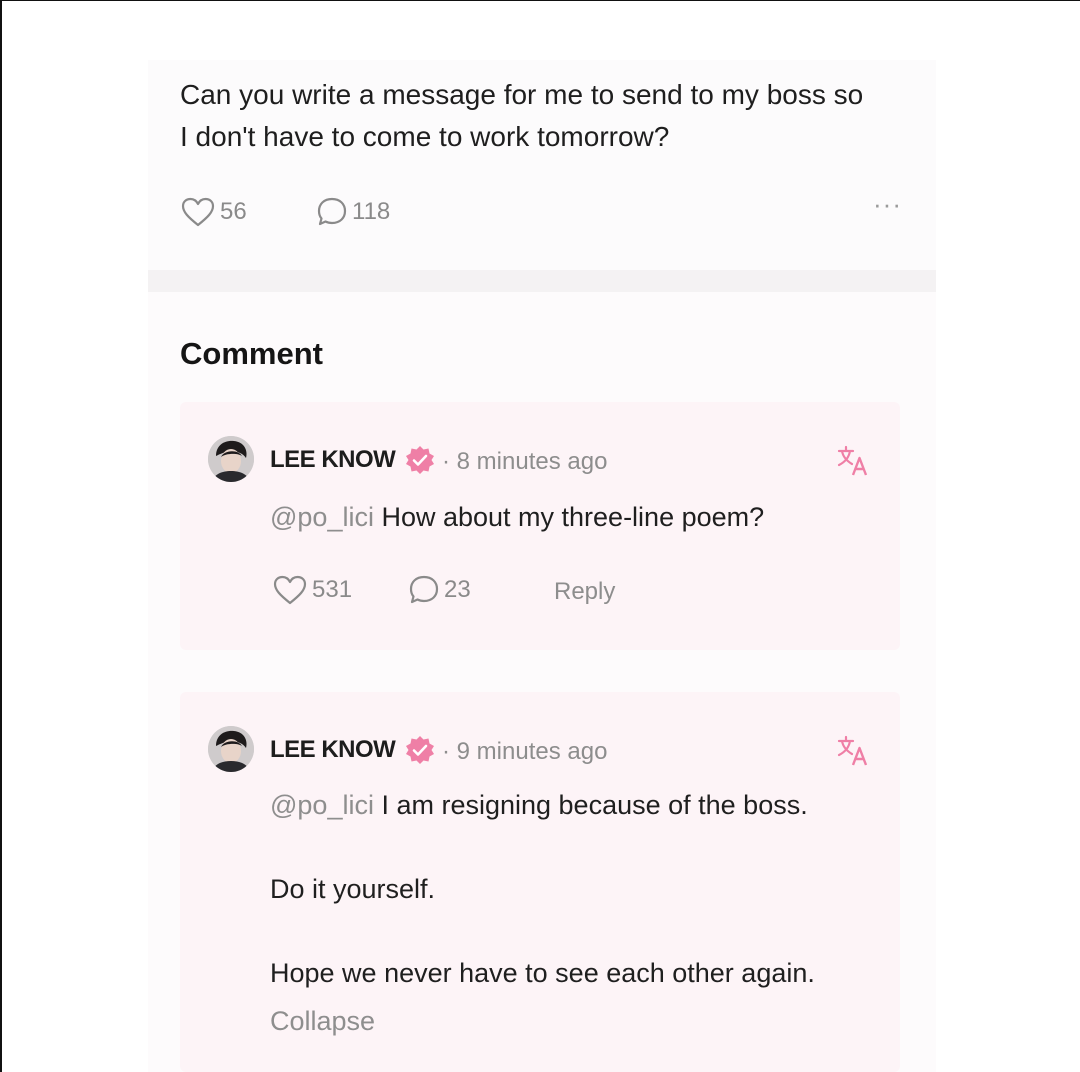 Image resolution: width=1080 pixels, height=1072 pixels. I want to click on comment-body: @po_lici How about my three-line poem?, so click(517, 517).